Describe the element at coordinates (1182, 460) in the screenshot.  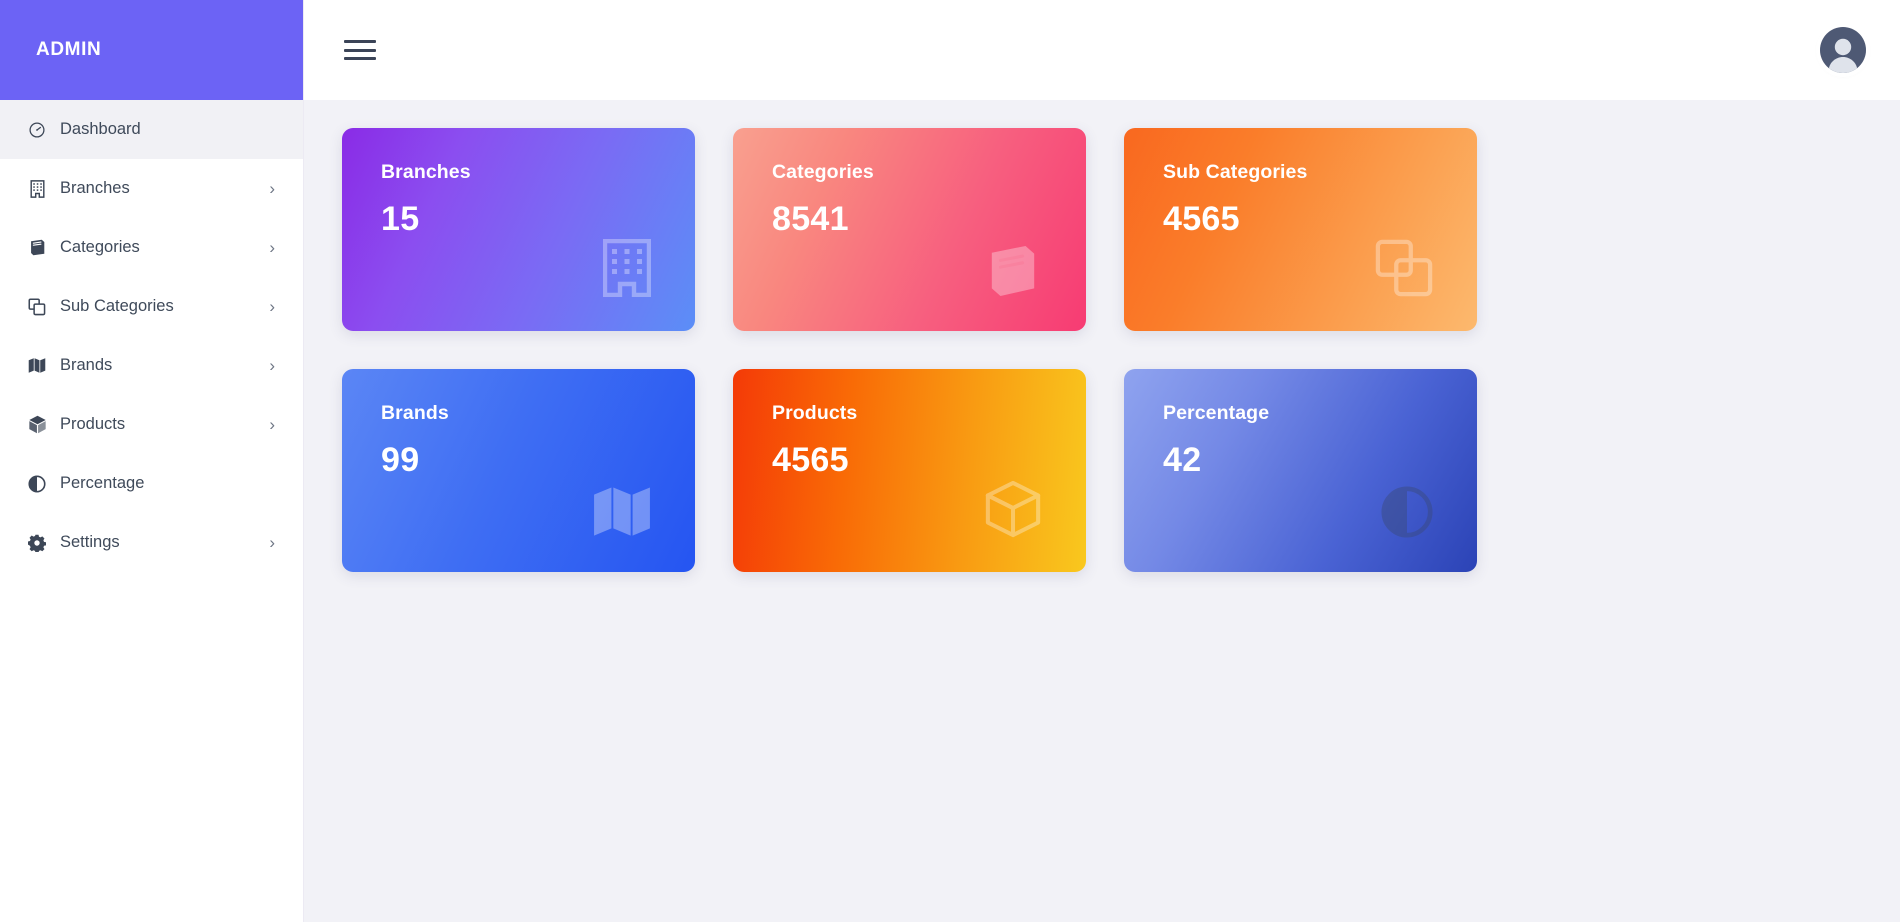
I see `stat-card-value: 42` at that location.